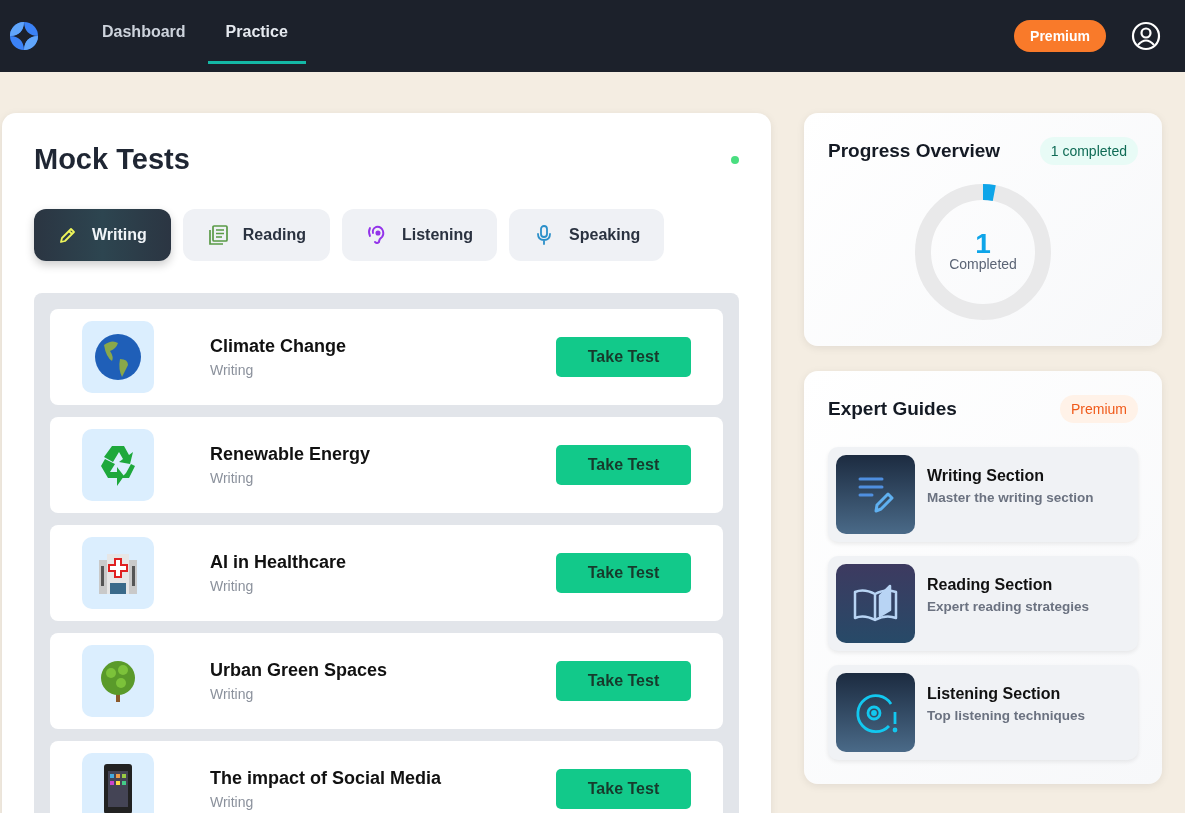  I want to click on guide-title: Listening Section, so click(994, 694).